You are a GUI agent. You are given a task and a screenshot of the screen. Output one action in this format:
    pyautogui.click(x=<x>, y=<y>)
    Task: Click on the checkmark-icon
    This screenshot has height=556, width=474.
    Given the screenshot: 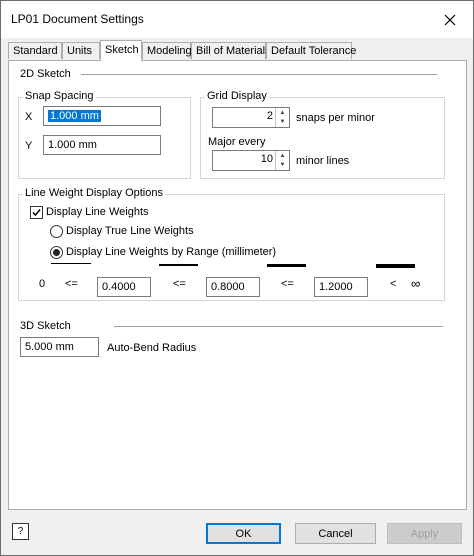 What is the action you would take?
    pyautogui.click(x=36, y=213)
    